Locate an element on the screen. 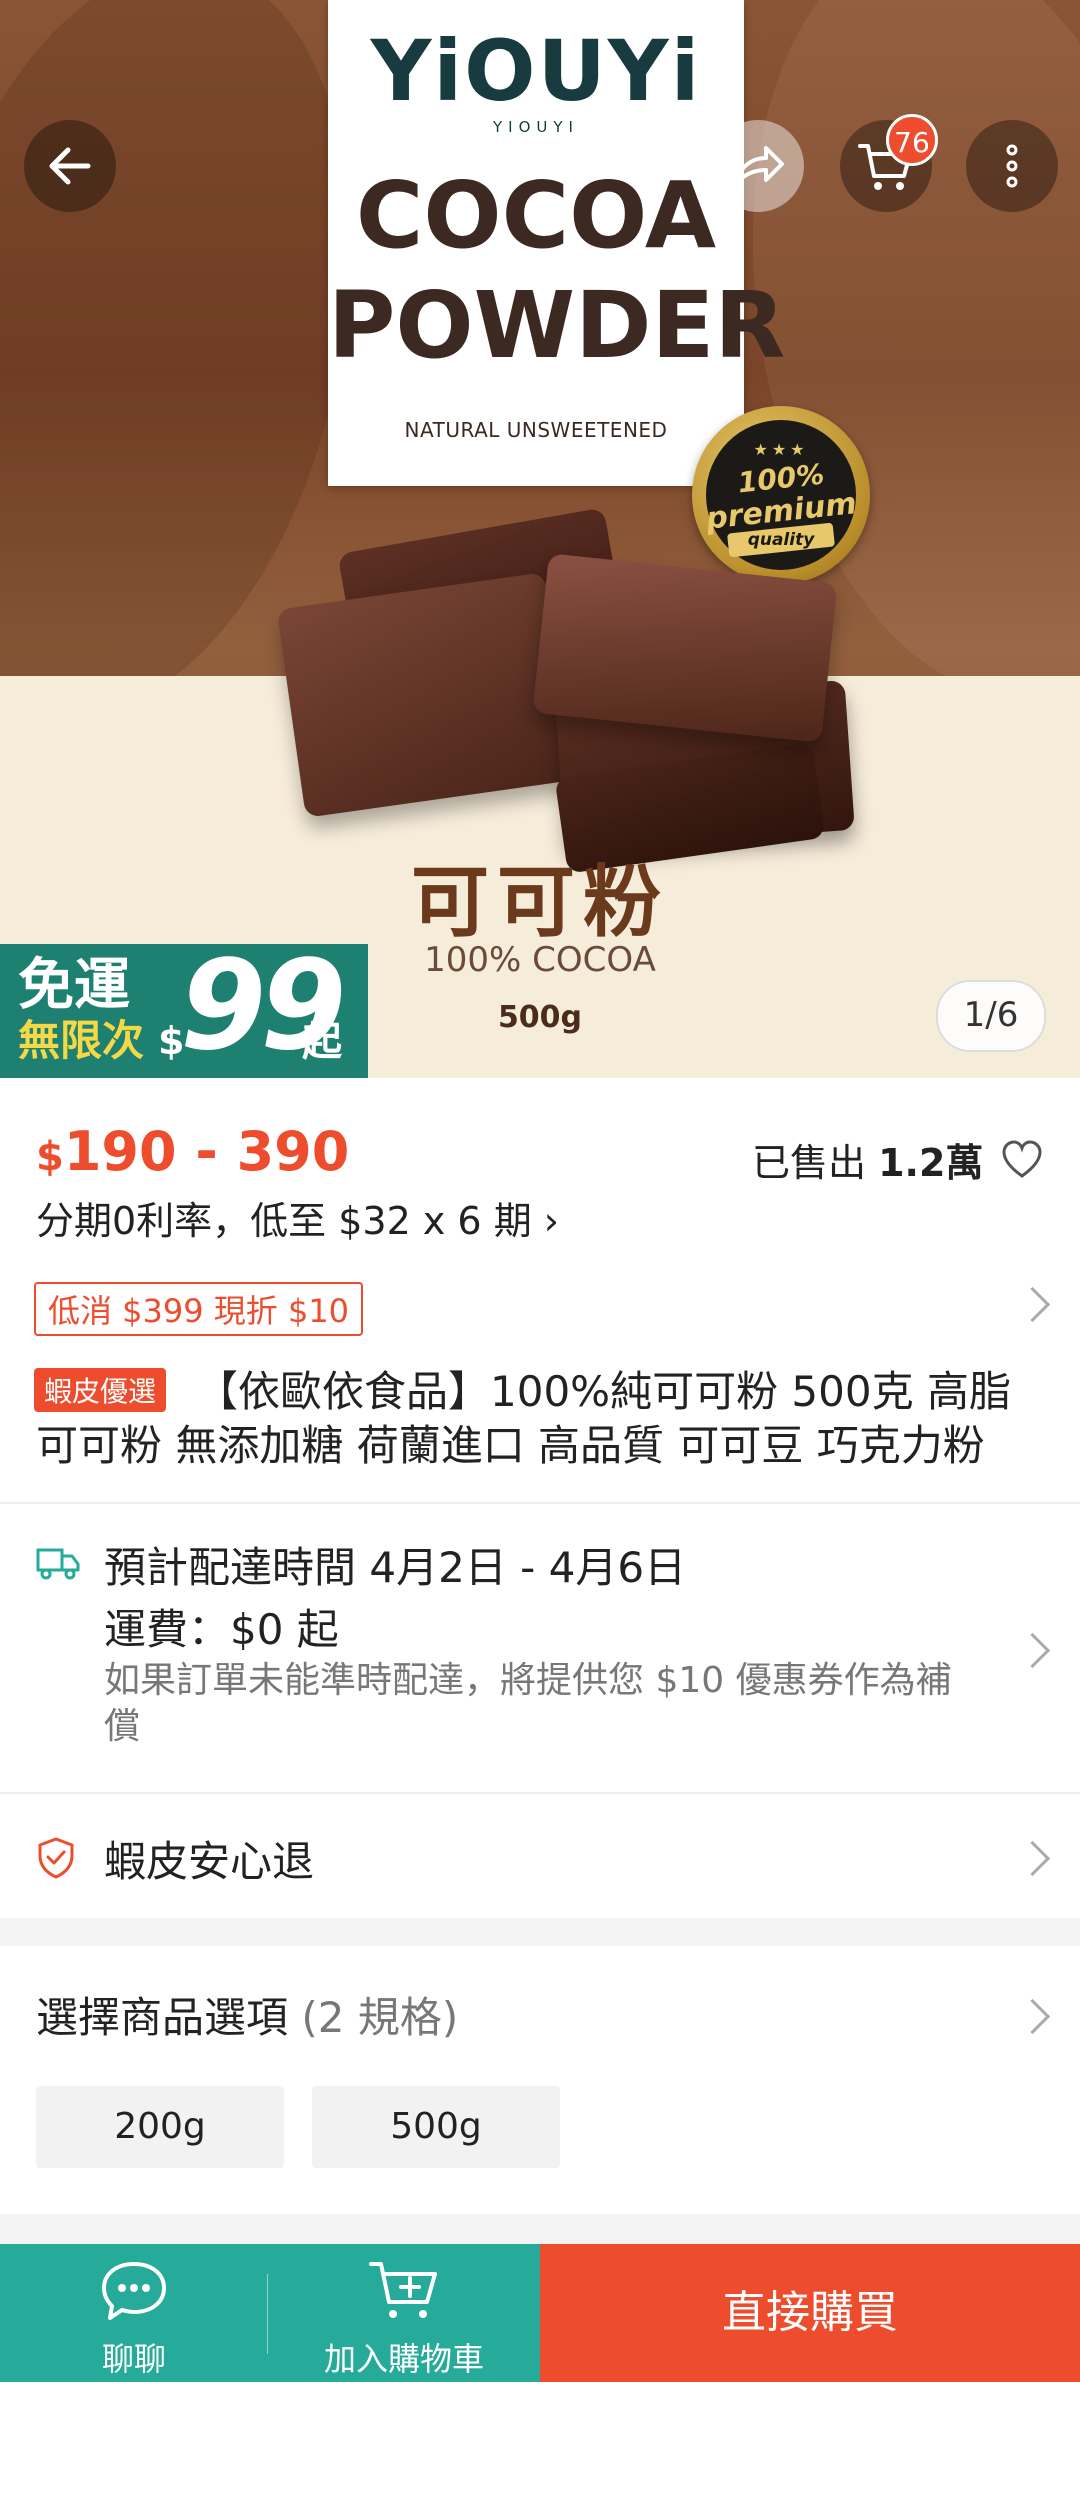 This screenshot has width=1080, height=2520. buy-now-button: 直接購買 is located at coordinates (810, 2313).